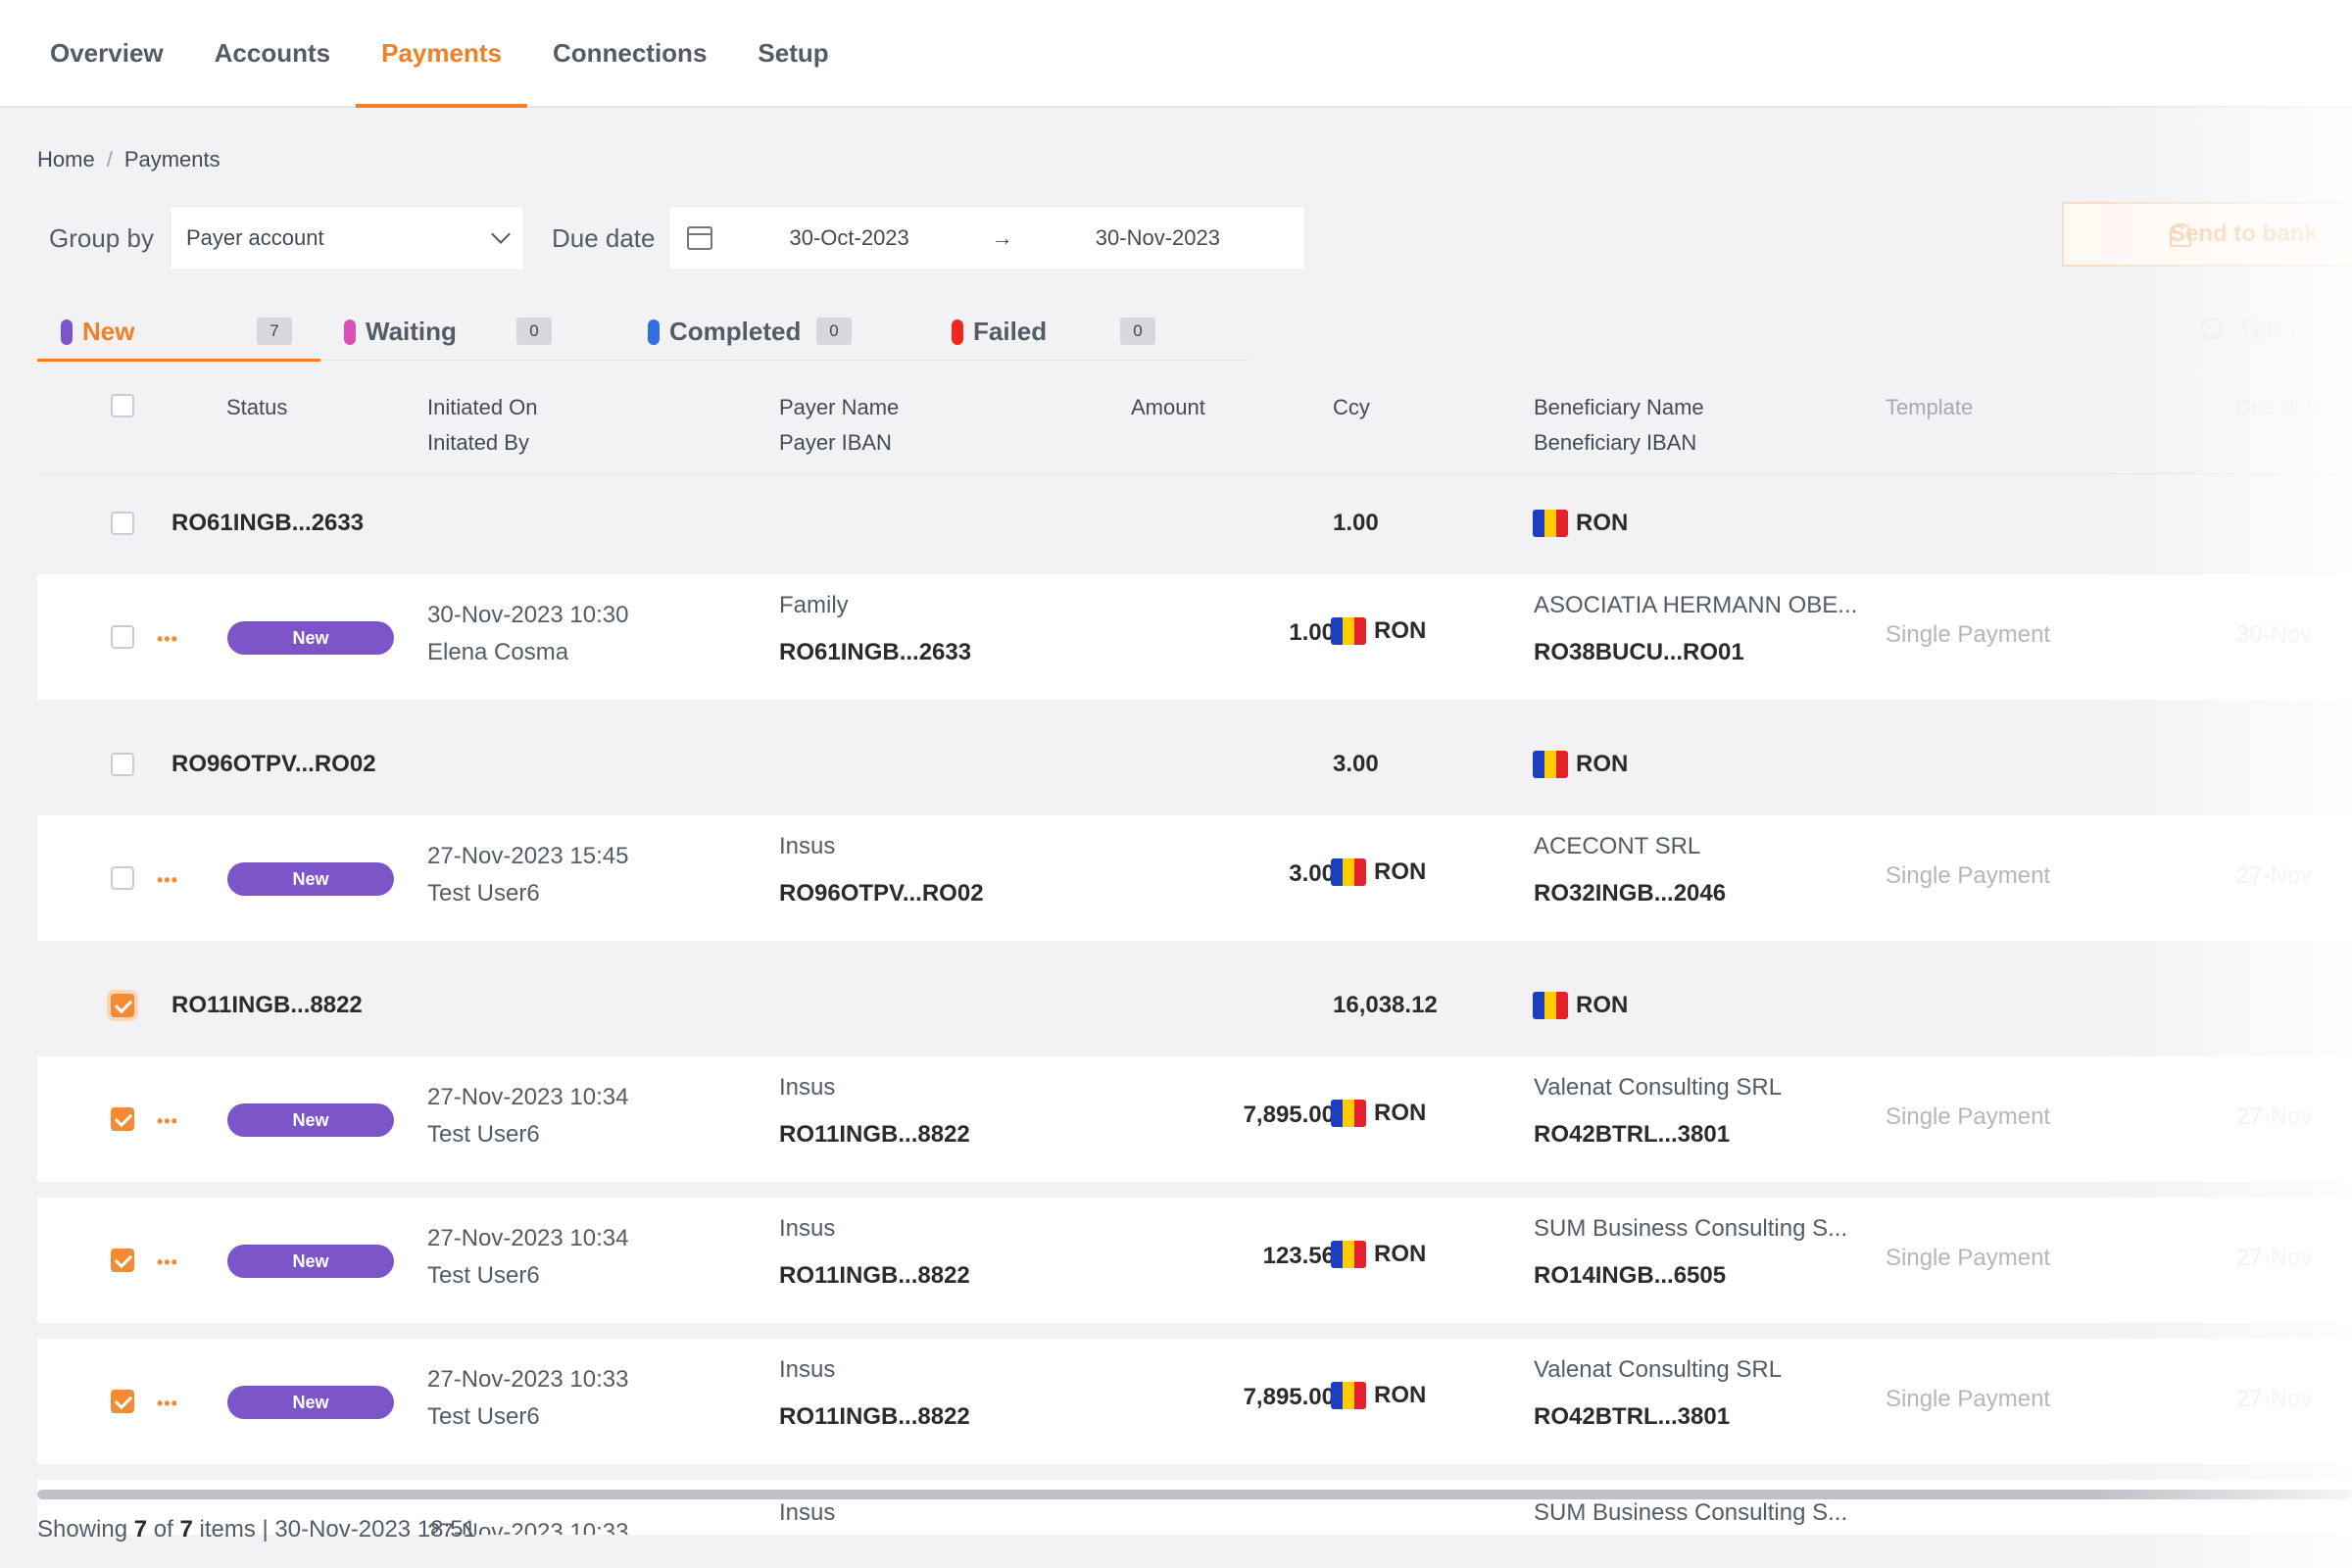  What do you see at coordinates (1617, 846) in the screenshot?
I see `beneficiary-name: ACECONT SRL` at bounding box center [1617, 846].